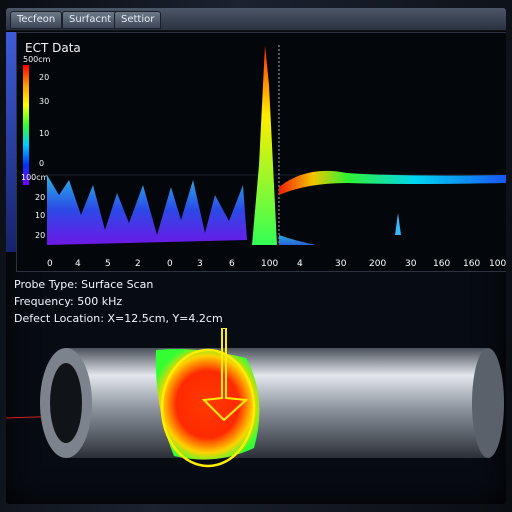 Image resolution: width=512 pixels, height=512 pixels. What do you see at coordinates (68, 301) in the screenshot?
I see `frequency-text: Frequency: 500 kHz` at bounding box center [68, 301].